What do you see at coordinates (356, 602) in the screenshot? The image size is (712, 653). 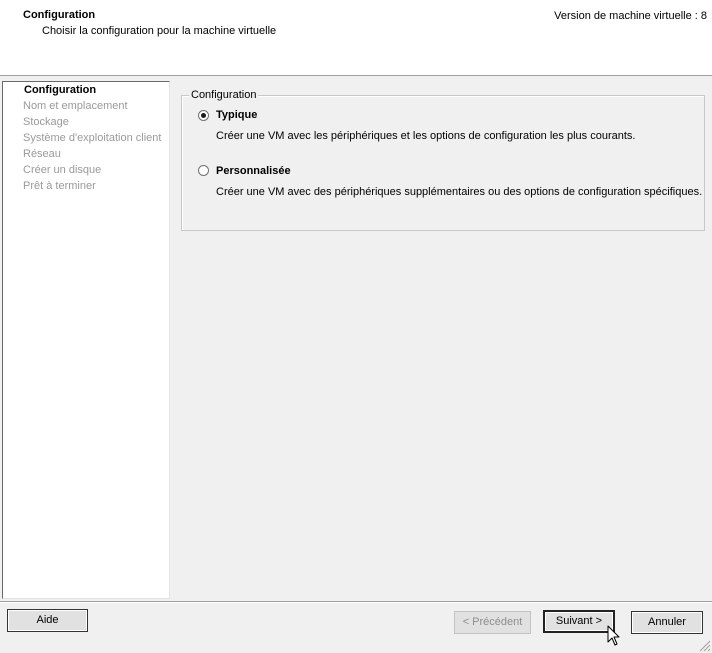 I see `footer-separator` at bounding box center [356, 602].